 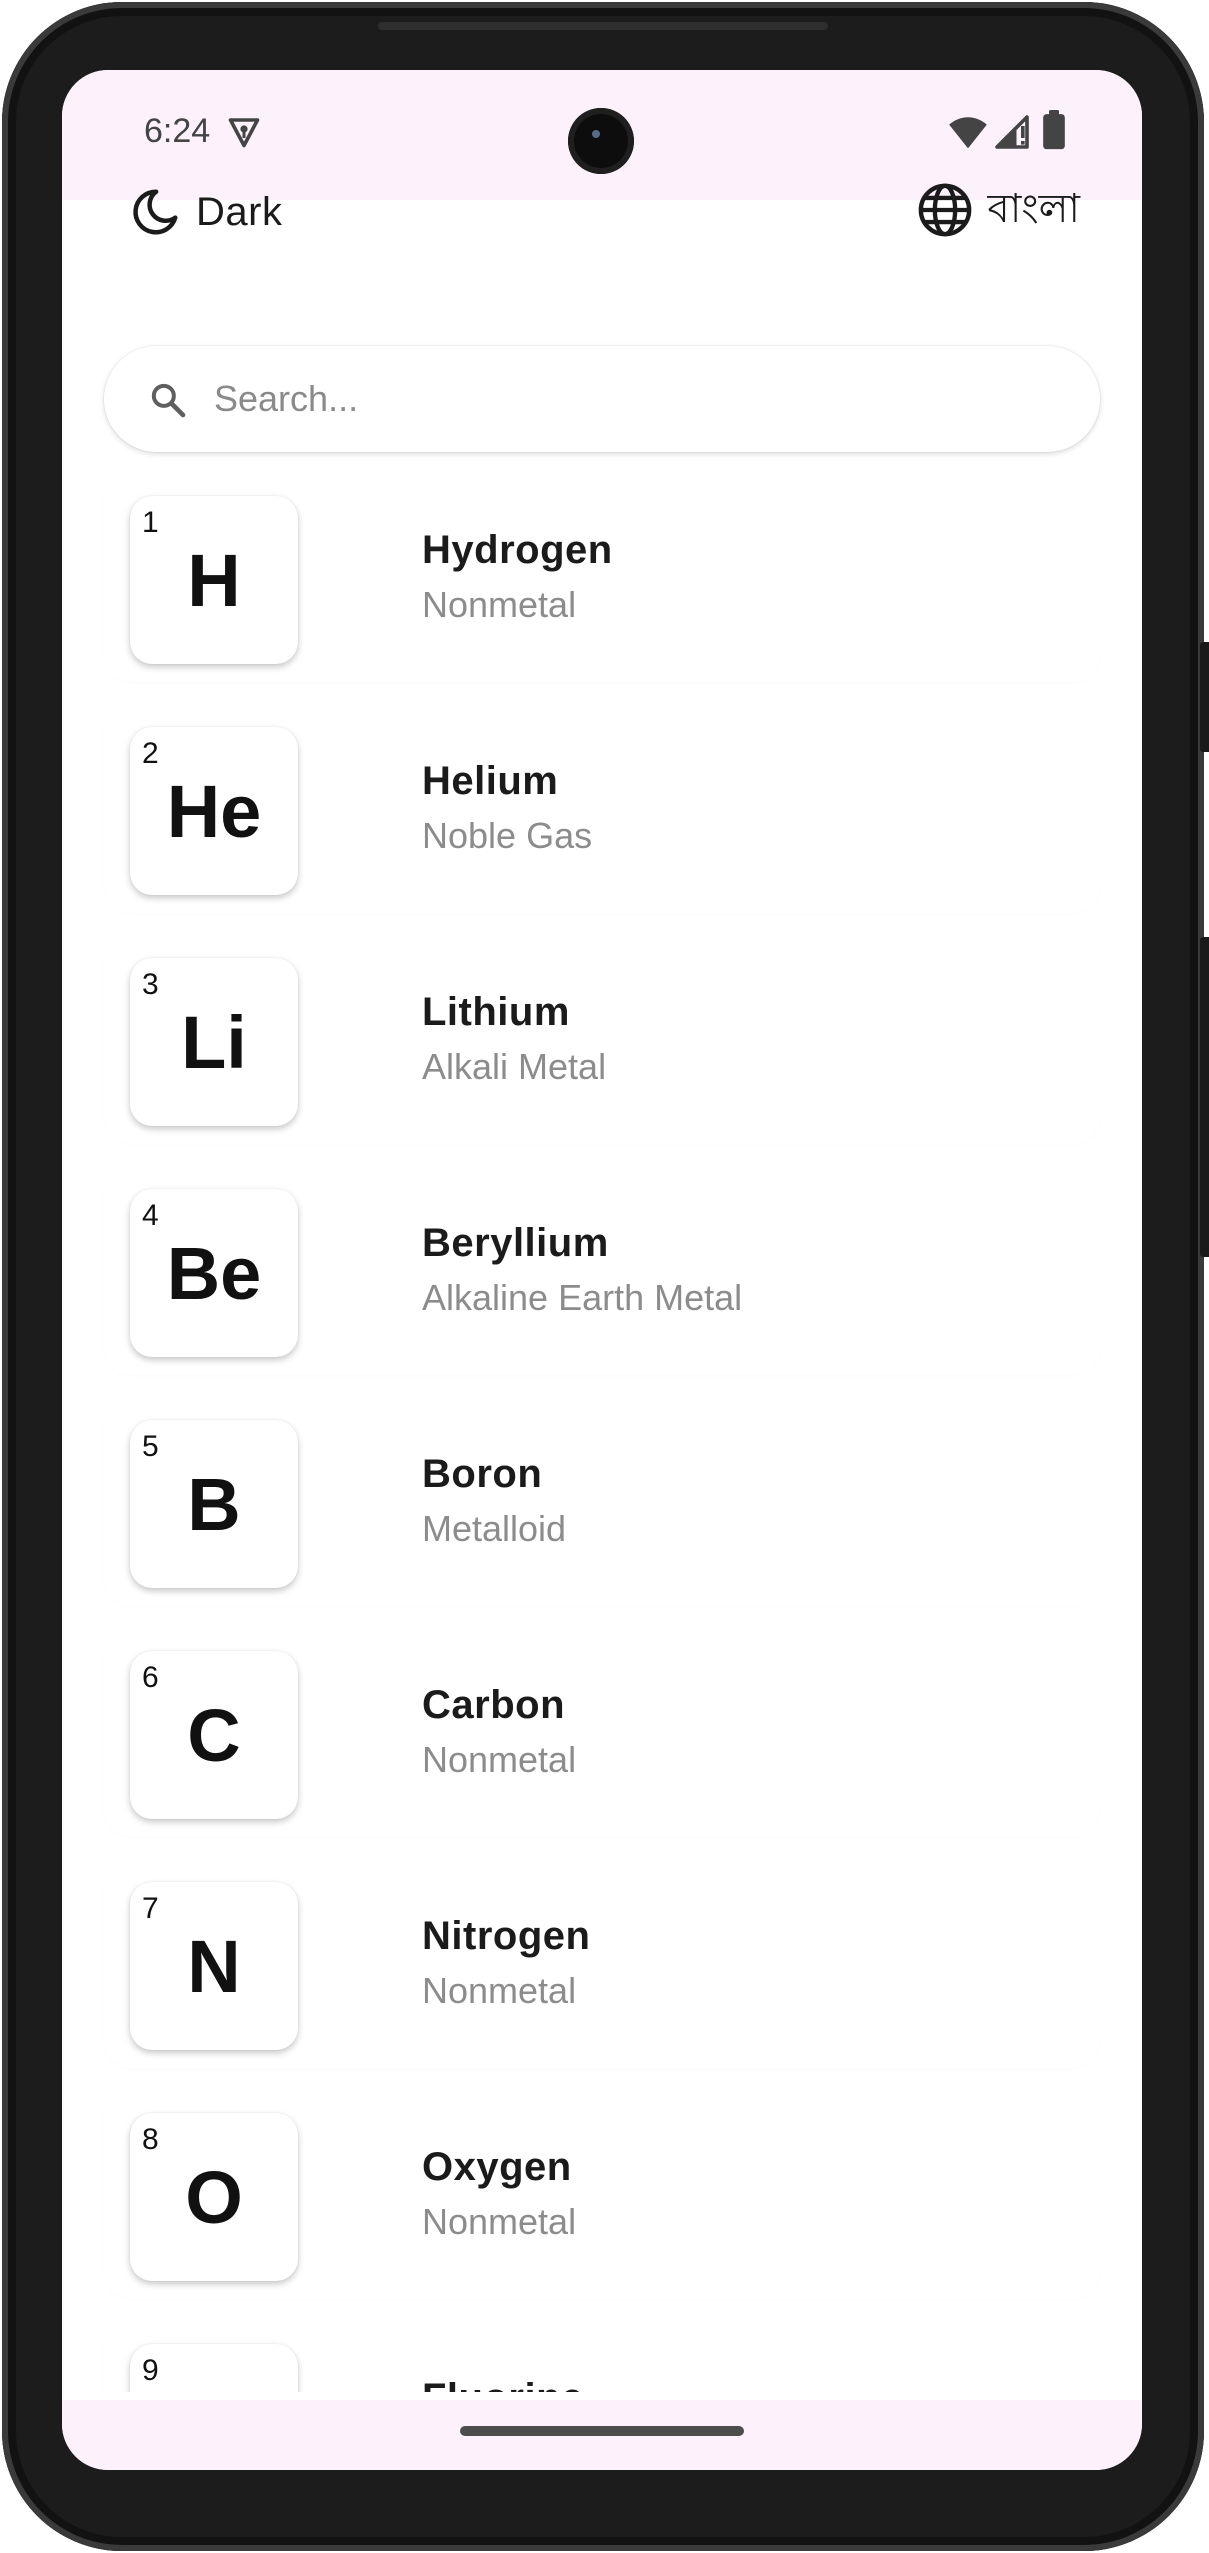 I want to click on element-tile: 2 He, so click(x=214, y=811).